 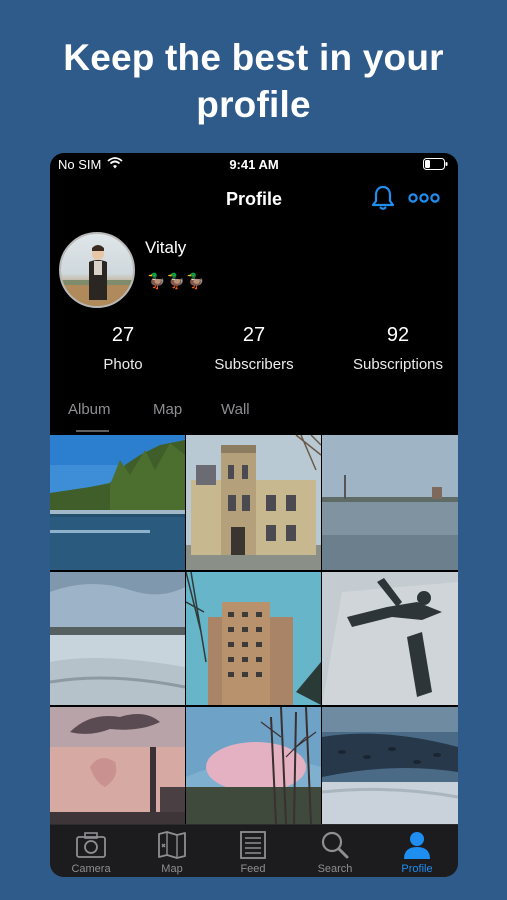 I want to click on tabbar-label: Camera, so click(x=91, y=869).